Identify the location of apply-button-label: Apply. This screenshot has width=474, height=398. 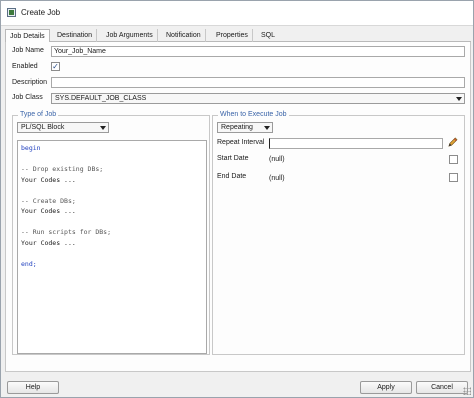
(386, 387).